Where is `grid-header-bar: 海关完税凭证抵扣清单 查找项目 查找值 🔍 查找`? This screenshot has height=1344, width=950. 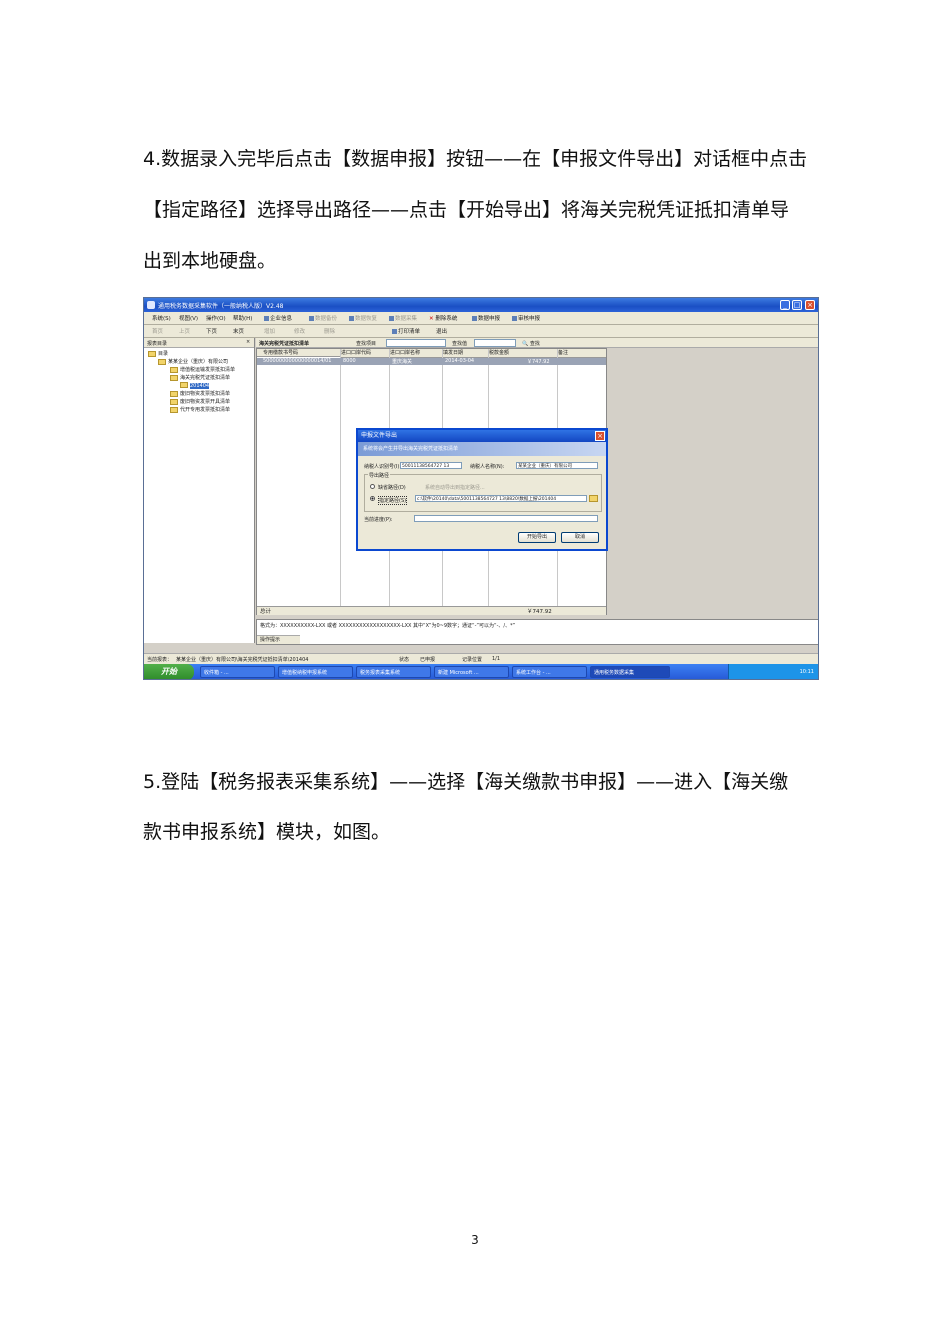
grid-header-bar: 海关完税凭证抵扣清单 查找项目 查找值 🔍 查找 is located at coordinates (537, 343).